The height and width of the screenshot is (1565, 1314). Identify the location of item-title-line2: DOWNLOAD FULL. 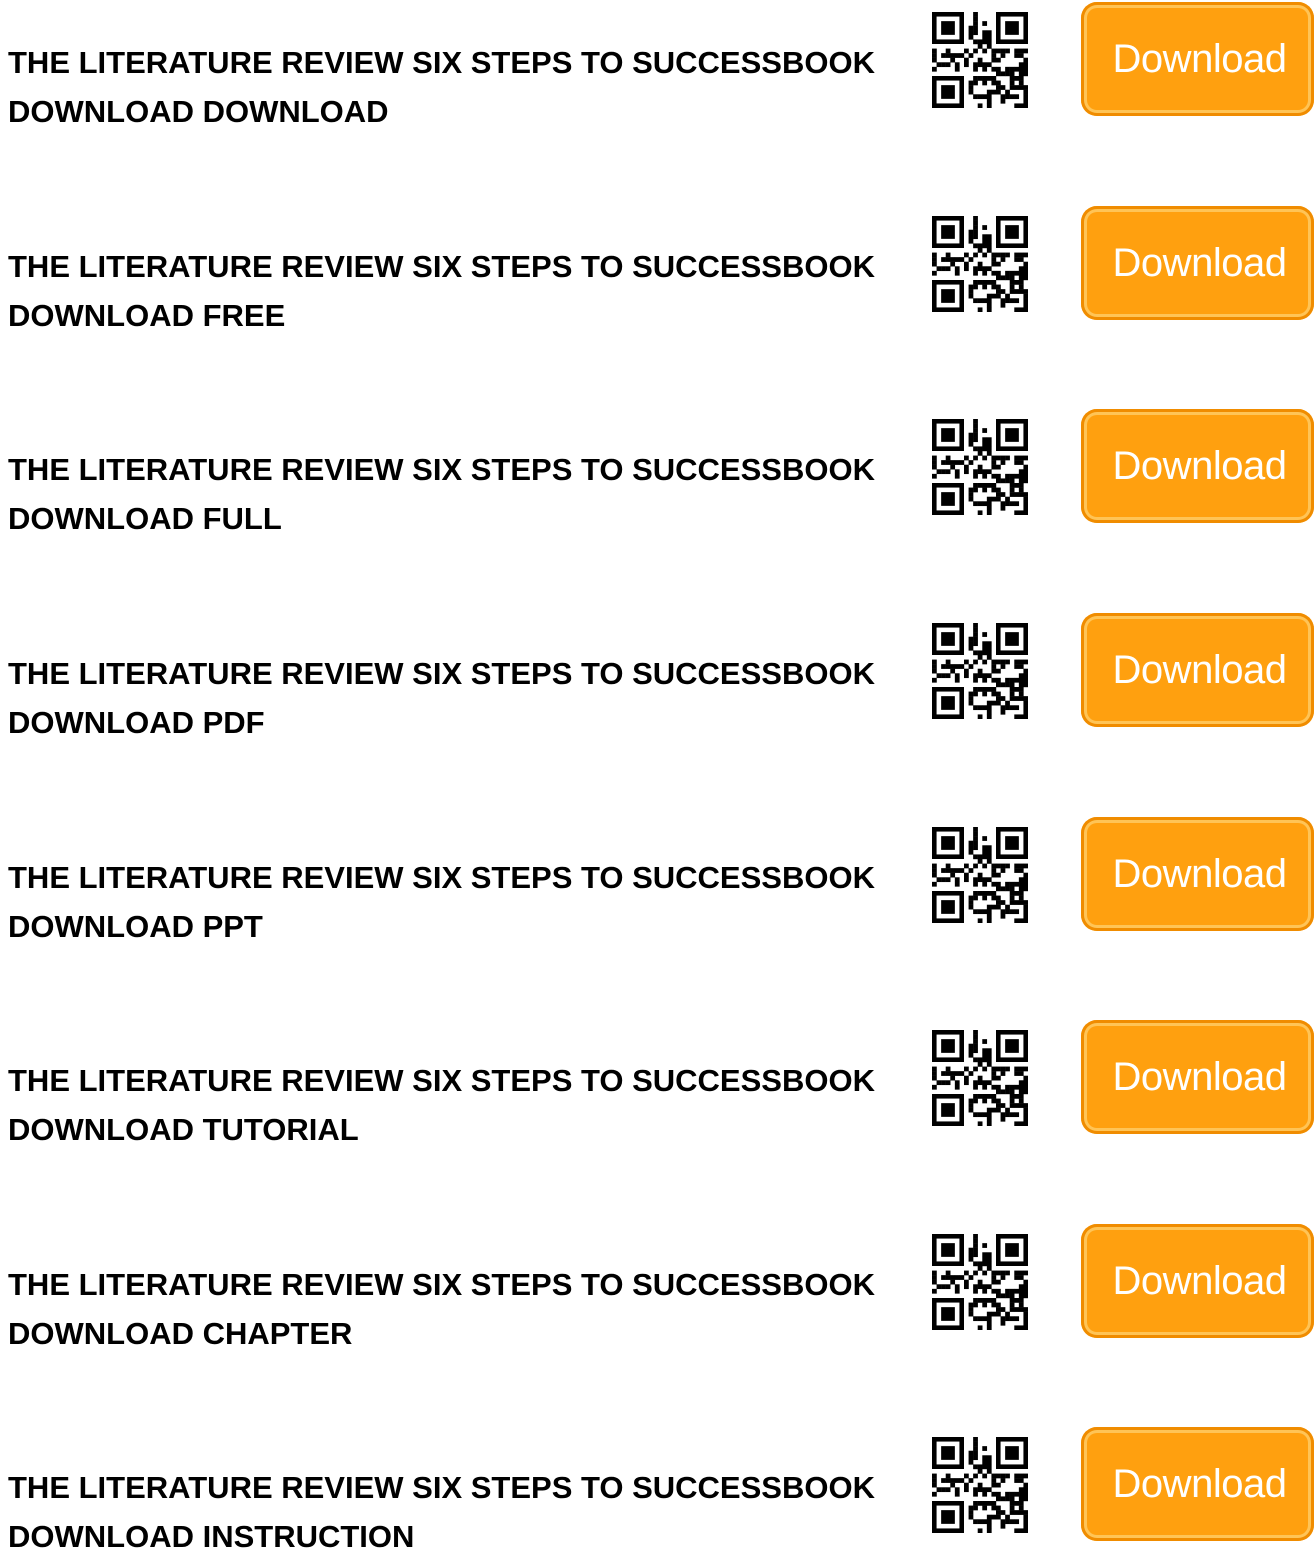
(145, 518).